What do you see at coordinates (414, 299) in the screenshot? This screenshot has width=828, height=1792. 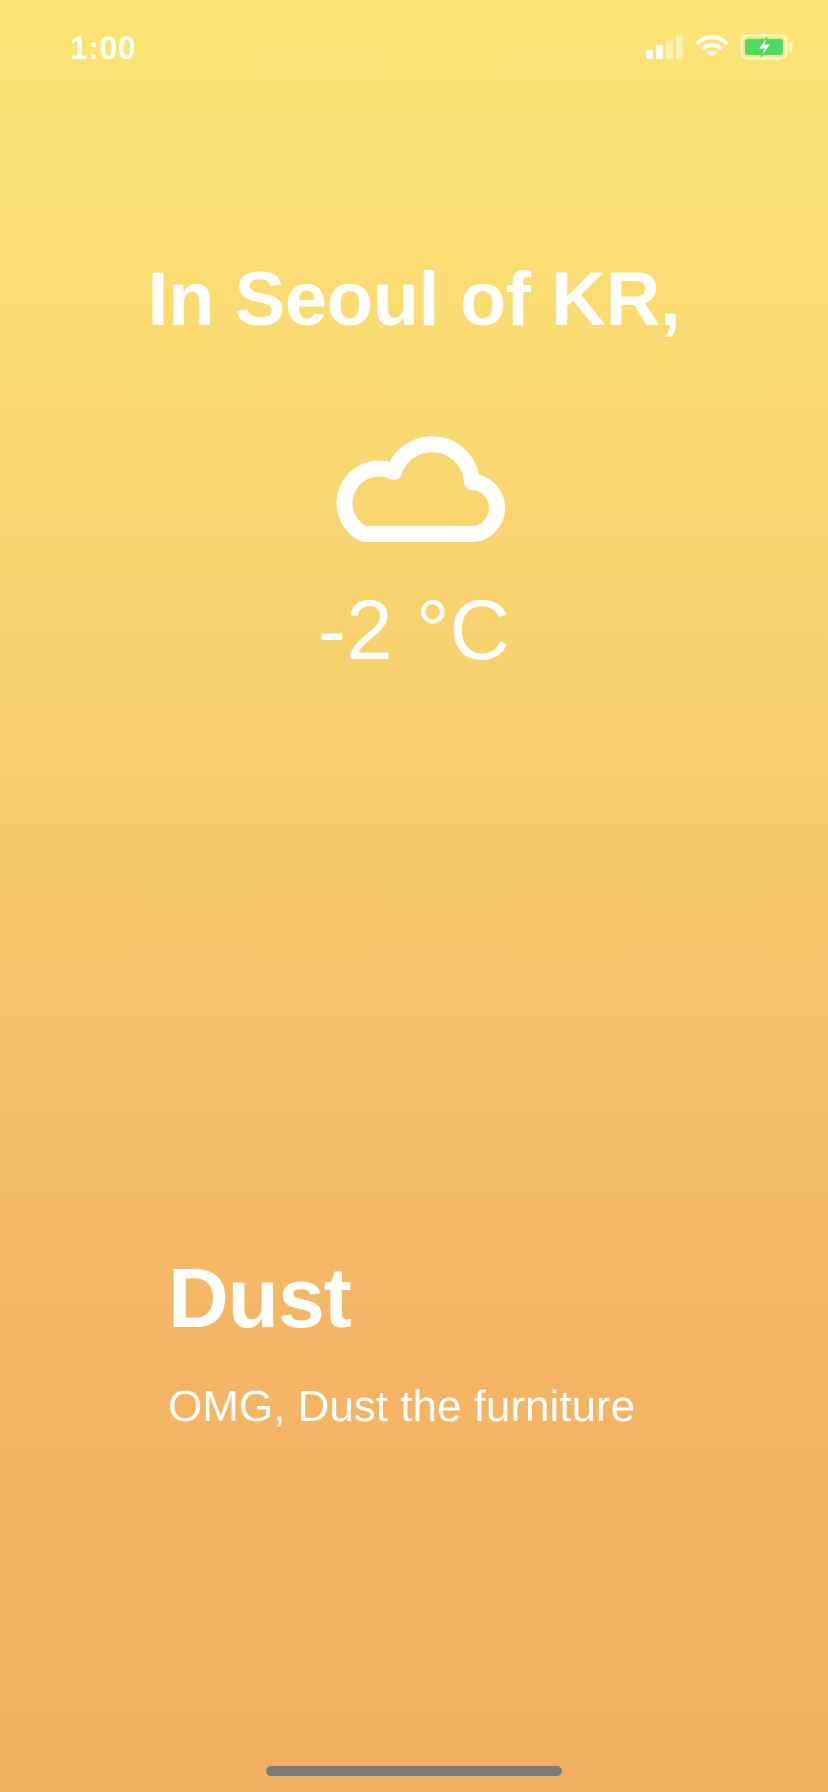 I see `city-title: In Seoul of KR,` at bounding box center [414, 299].